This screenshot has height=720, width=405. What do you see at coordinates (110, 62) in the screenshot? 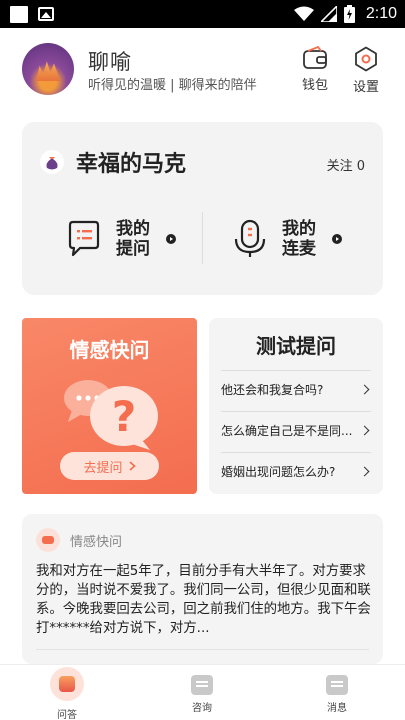
I see `app-logo-text: 聊喻` at bounding box center [110, 62].